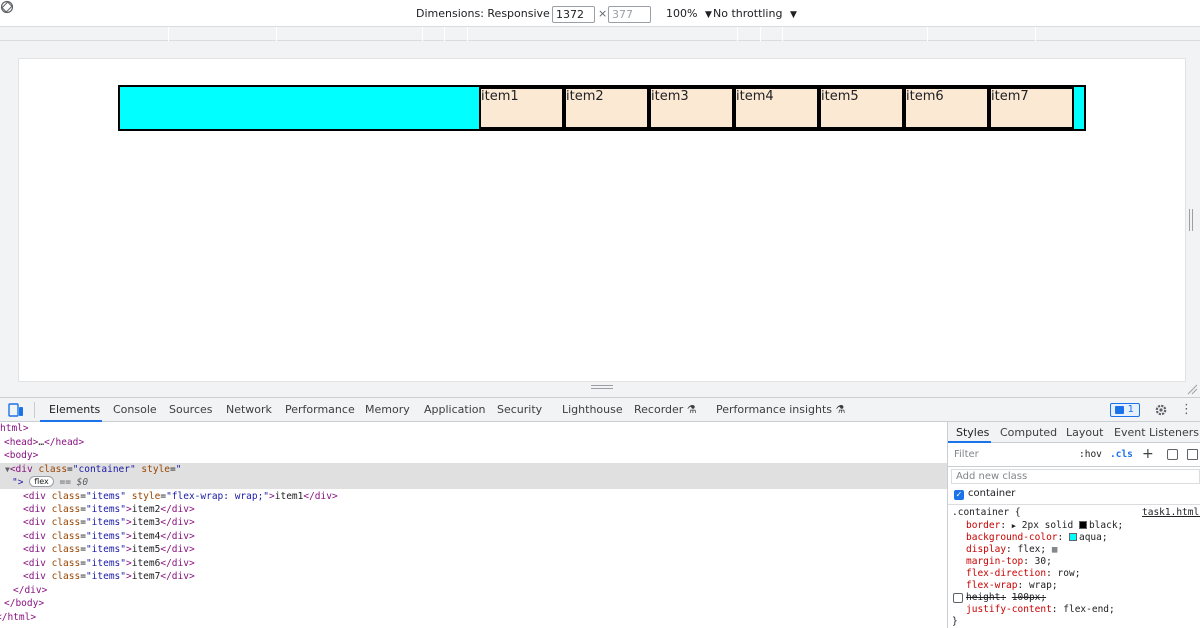  I want to click on class-toggle-row: ✓ container, so click(984, 494).